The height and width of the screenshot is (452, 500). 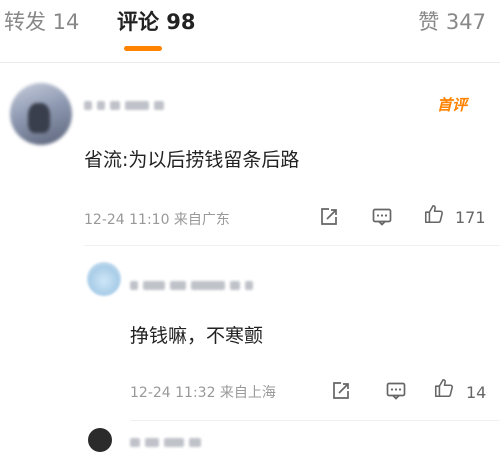 I want to click on comment-like-count: 171, so click(x=470, y=217).